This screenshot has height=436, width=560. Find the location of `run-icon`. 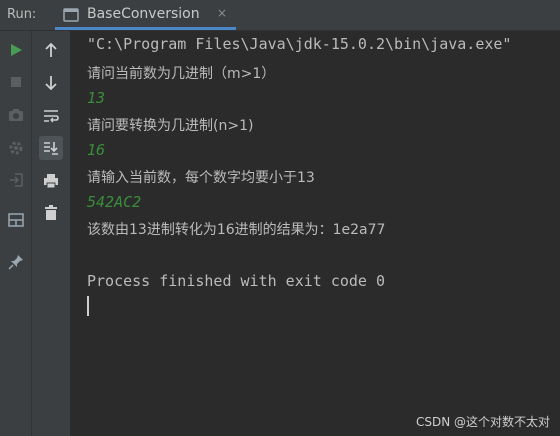

run-icon is located at coordinates (16, 50).